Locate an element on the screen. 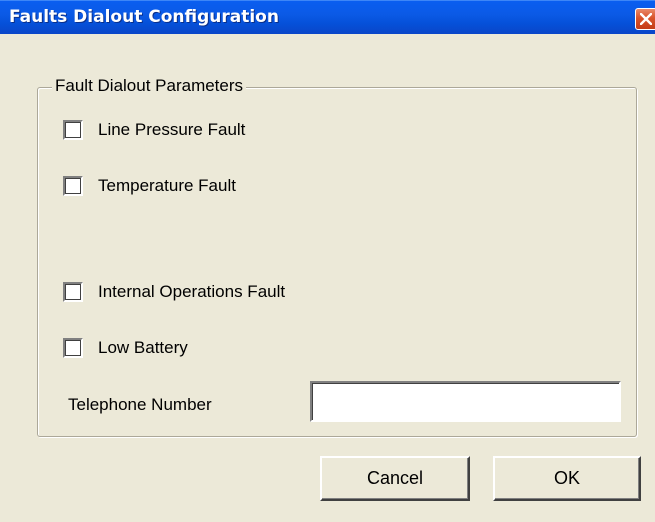 The height and width of the screenshot is (522, 655). internal-operations-fault-label: Internal Operations Fault is located at coordinates (191, 292).